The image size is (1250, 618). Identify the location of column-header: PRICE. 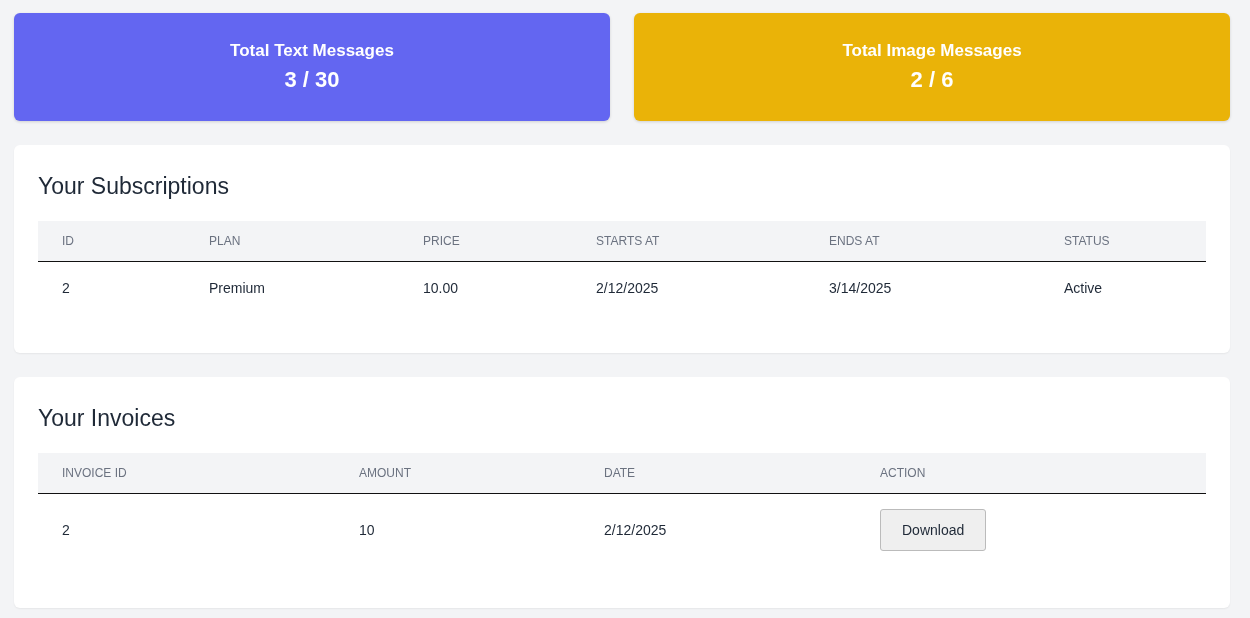
(441, 240).